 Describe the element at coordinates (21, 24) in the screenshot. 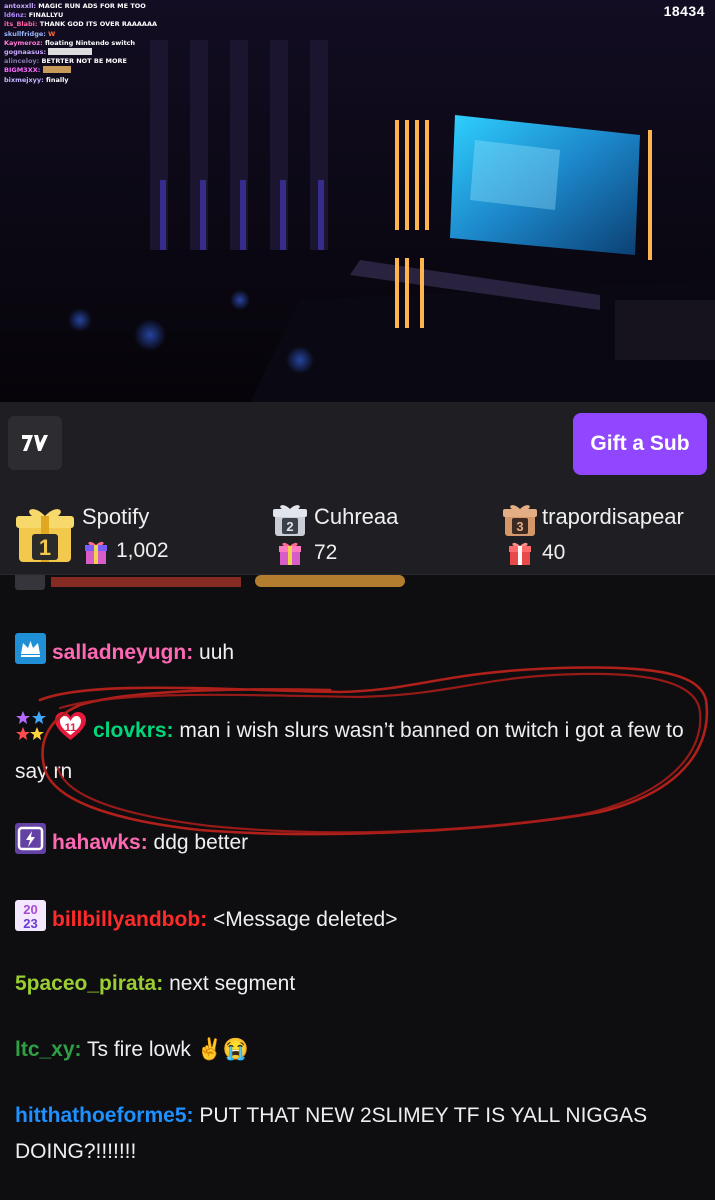

I see `overlay-user: its_Blabi:` at that location.